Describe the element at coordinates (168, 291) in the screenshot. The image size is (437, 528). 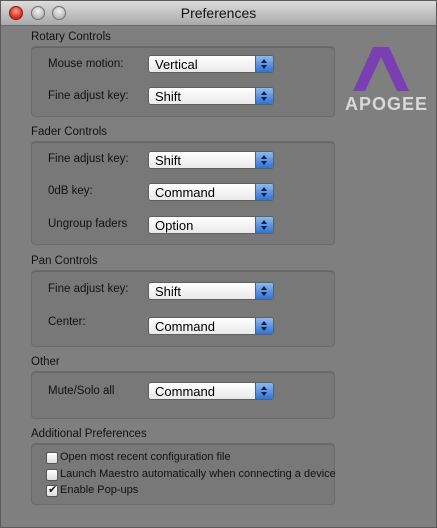
I see `pan-fine-adjust-value: Shift` at that location.